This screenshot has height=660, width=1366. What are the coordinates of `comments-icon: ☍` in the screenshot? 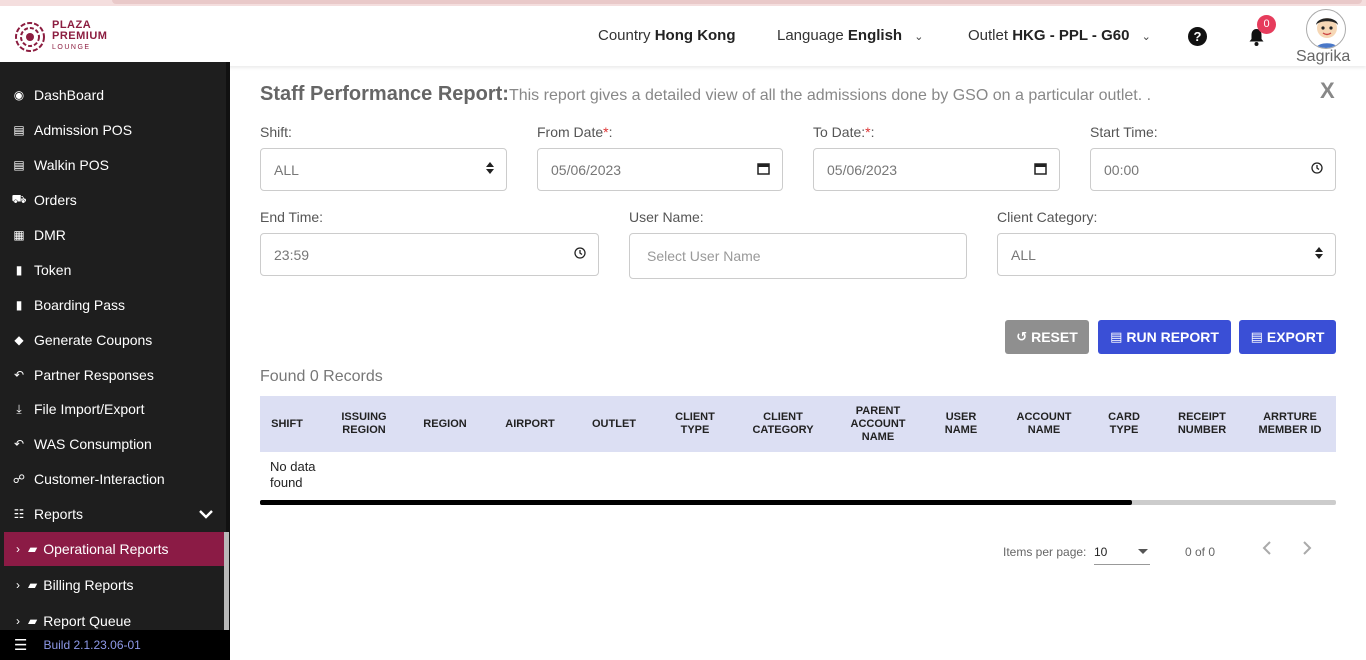 It's located at (19, 479).